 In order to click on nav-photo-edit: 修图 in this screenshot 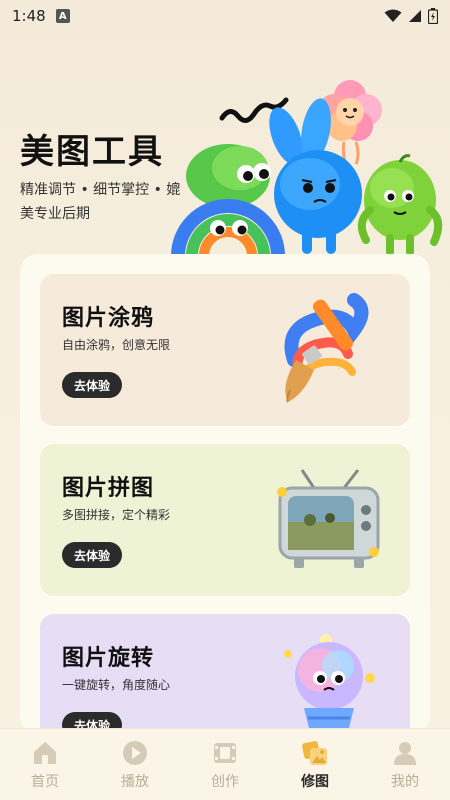, I will do `click(315, 765)`.